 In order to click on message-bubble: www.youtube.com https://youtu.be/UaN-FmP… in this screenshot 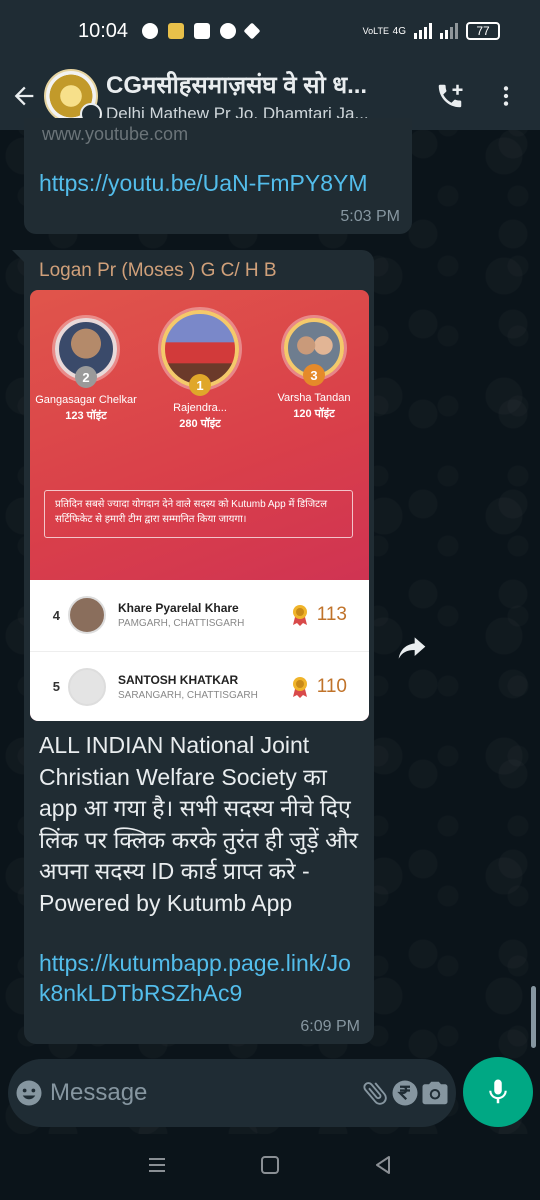, I will do `click(218, 176)`.